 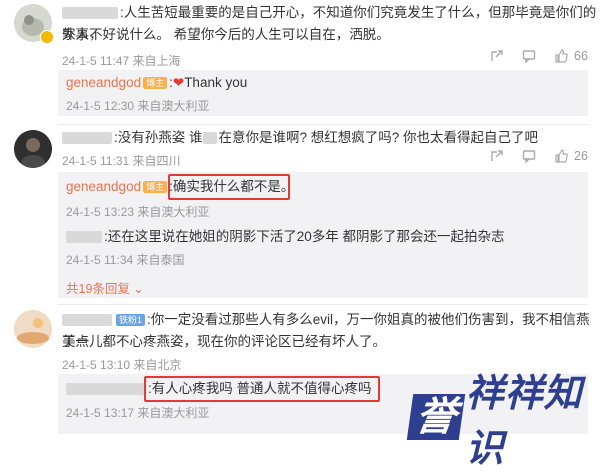 I want to click on like-button: 26, so click(x=571, y=156).